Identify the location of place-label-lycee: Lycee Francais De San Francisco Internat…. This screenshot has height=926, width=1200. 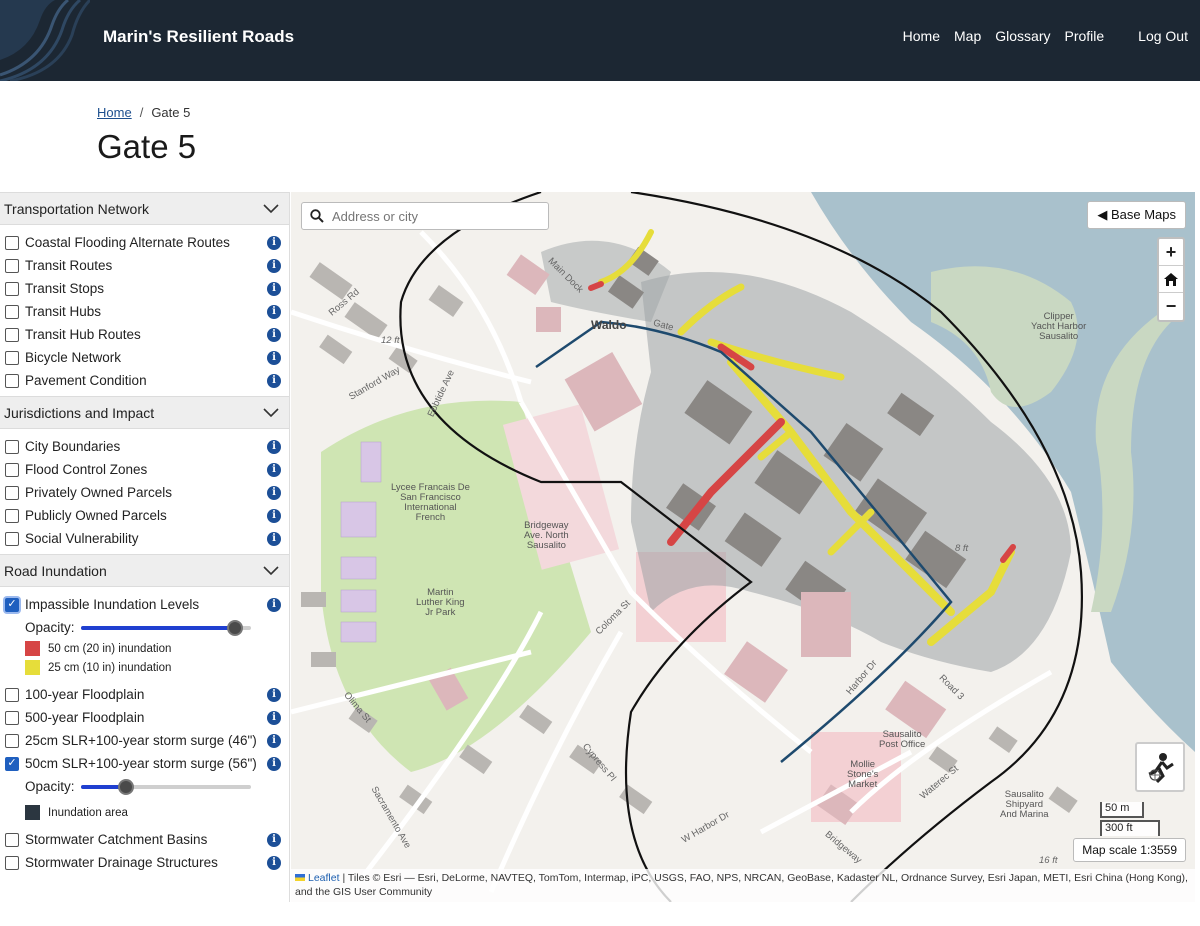
(430, 502).